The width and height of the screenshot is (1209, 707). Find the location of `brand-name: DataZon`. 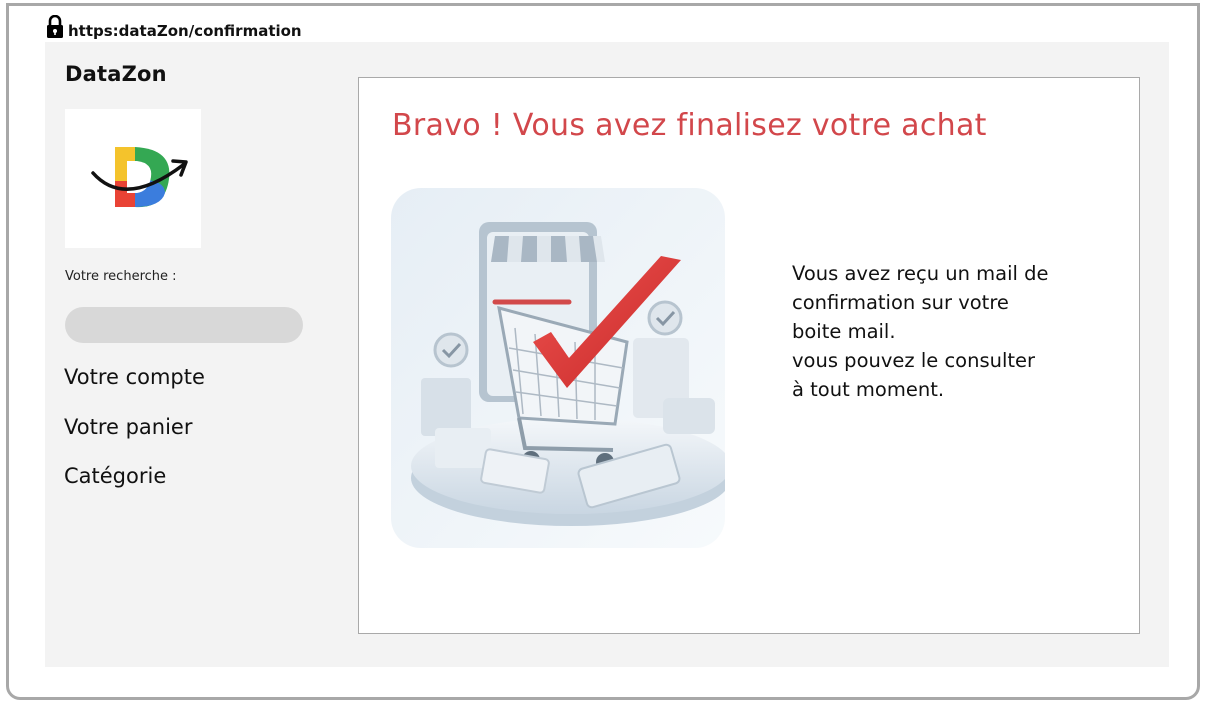

brand-name: DataZon is located at coordinates (116, 74).